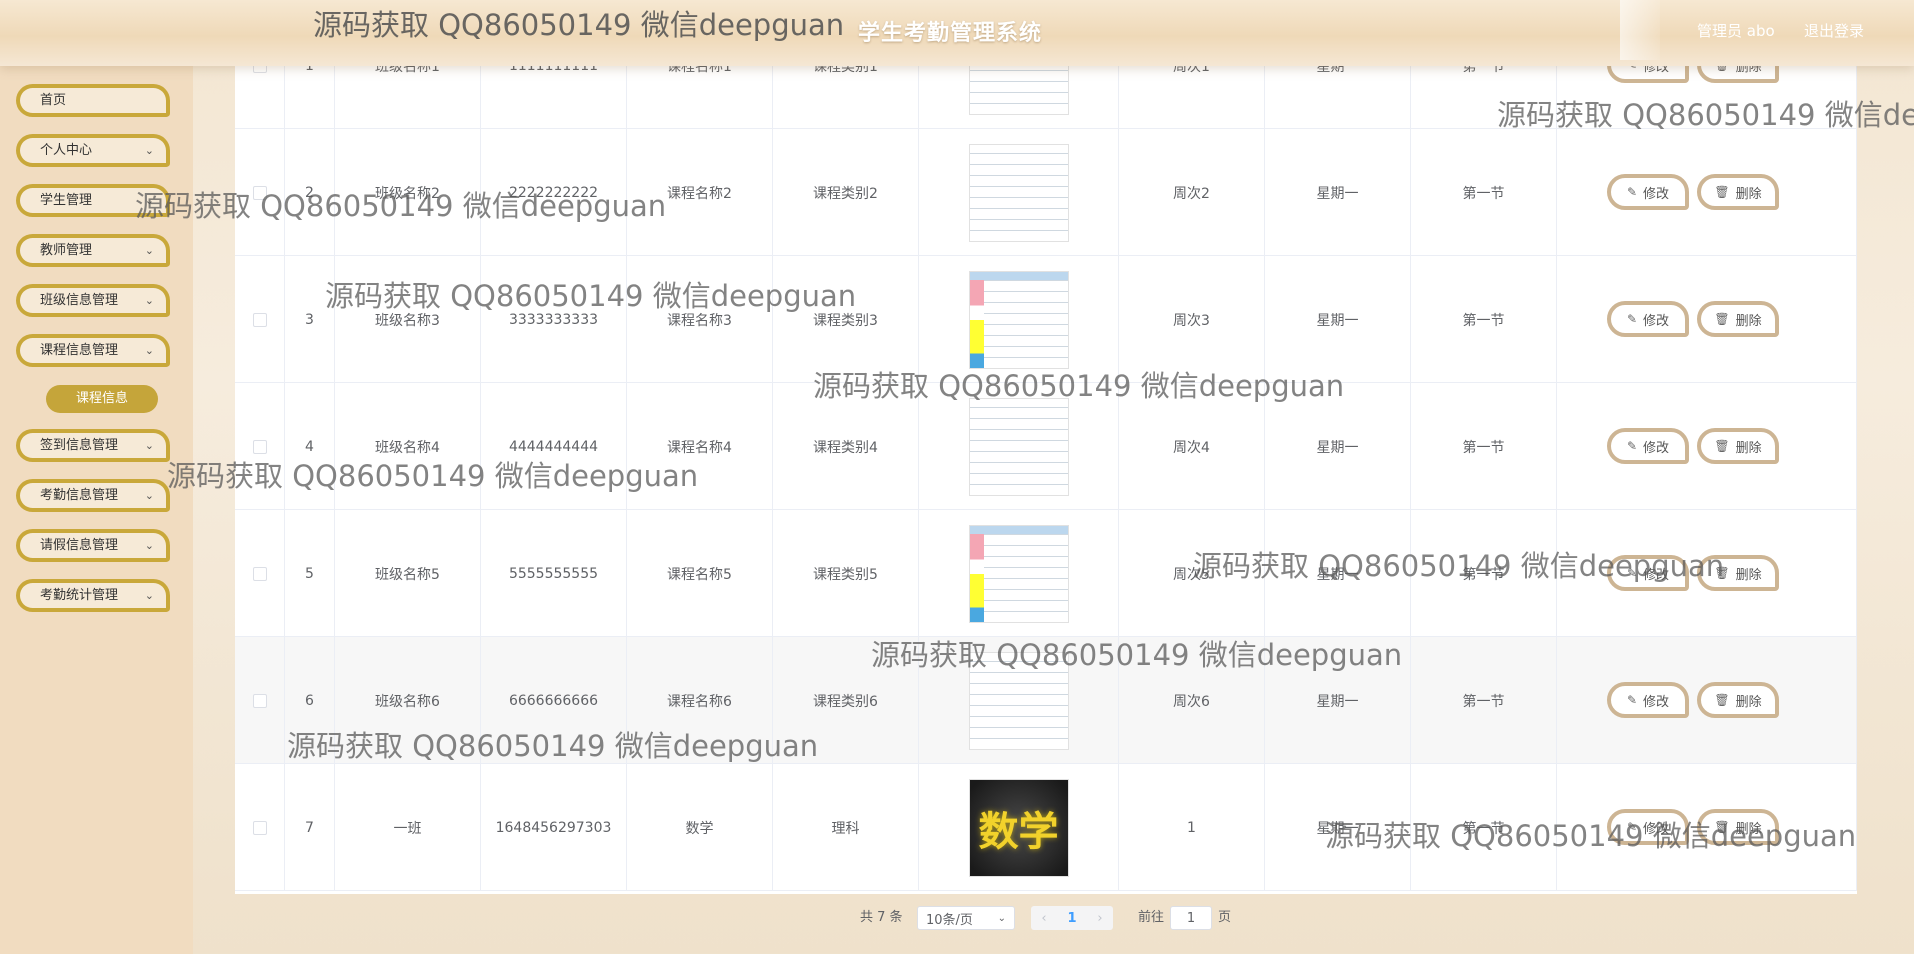 This screenshot has height=954, width=1914. What do you see at coordinates (1099, 918) in the screenshot?
I see `next-page-icon: ›` at bounding box center [1099, 918].